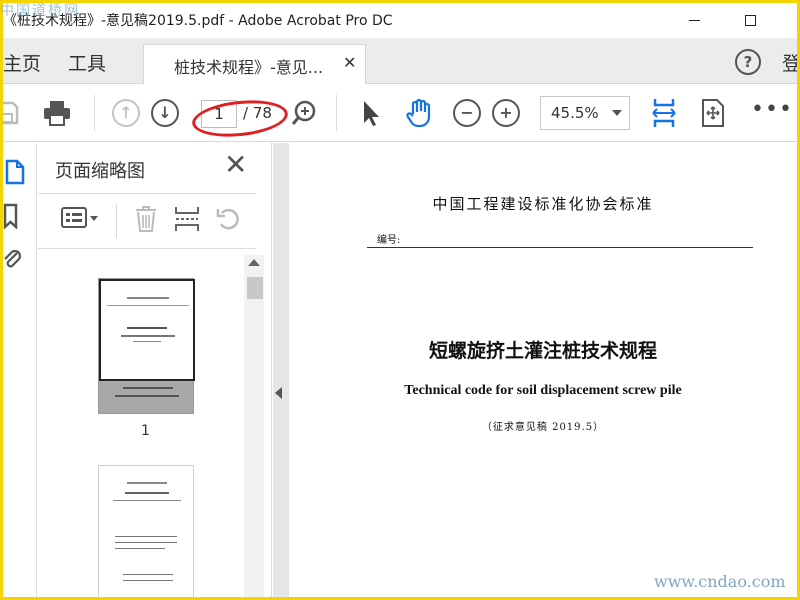 The height and width of the screenshot is (600, 800). I want to click on rotate-page-icon, so click(227, 219).